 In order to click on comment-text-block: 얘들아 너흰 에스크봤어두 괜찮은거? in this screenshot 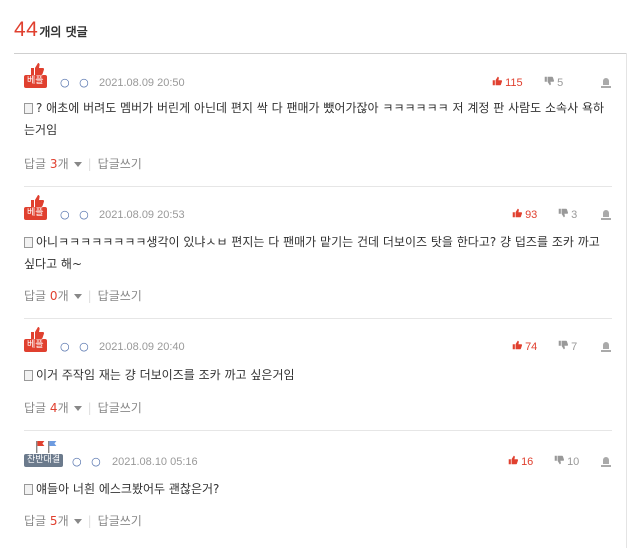, I will do `click(318, 489)`.